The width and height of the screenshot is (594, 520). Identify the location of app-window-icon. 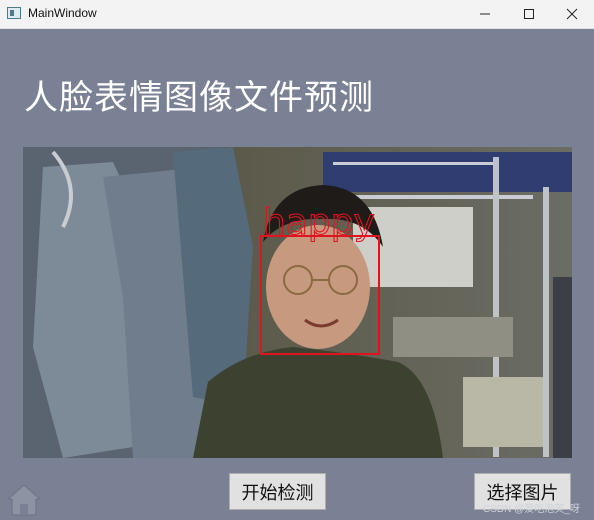
(14, 13).